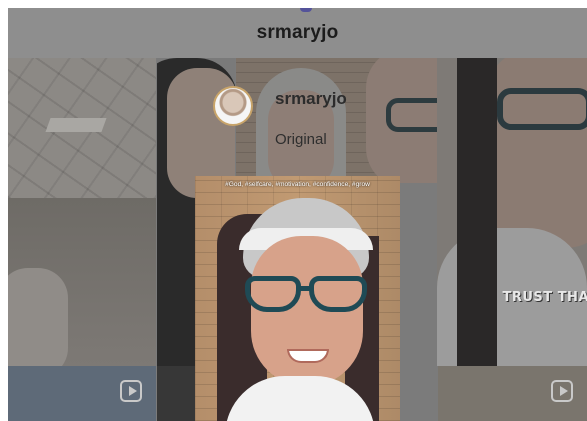  I want to click on avatar, so click(233, 106).